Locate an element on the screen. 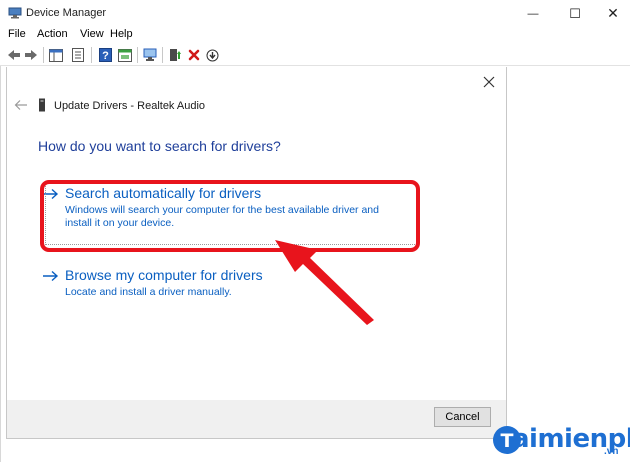  forward-button is located at coordinates (31, 55).